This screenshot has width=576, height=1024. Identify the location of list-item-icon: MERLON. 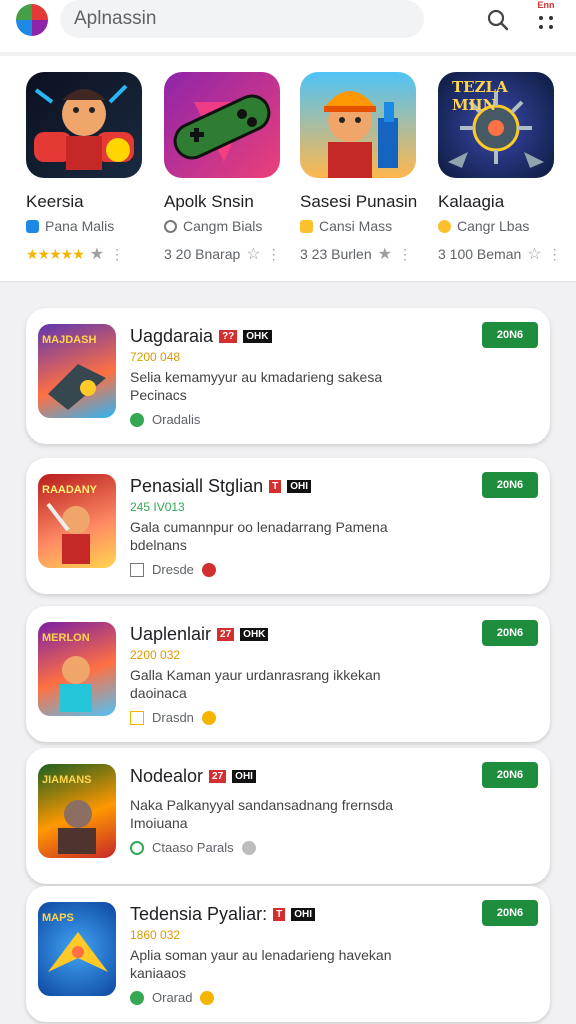
(77, 669).